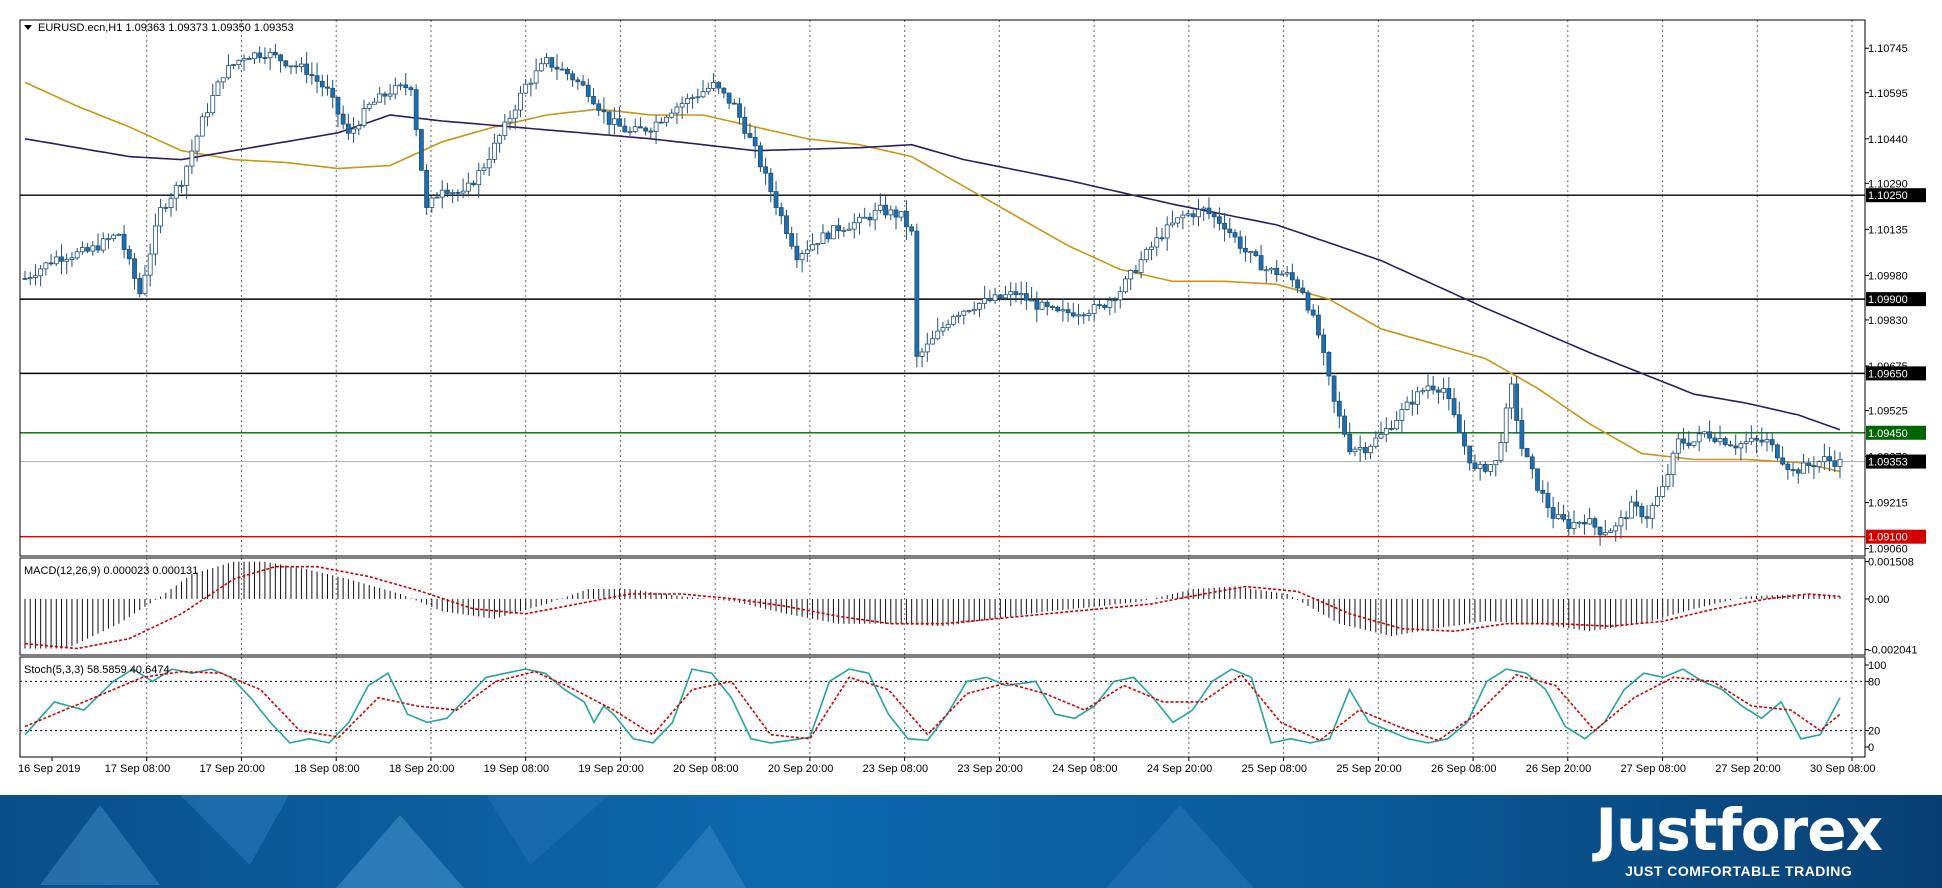 Image resolution: width=1942 pixels, height=888 pixels. Describe the element at coordinates (1888, 230) in the screenshot. I see `price-tick-label: 1.10135` at that location.